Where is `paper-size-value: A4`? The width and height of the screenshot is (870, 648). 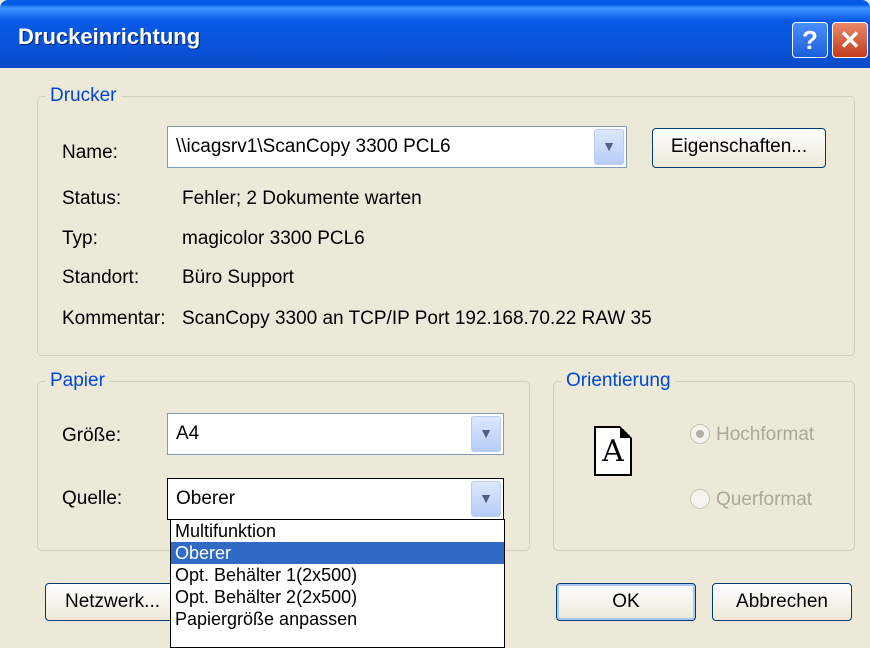
paper-size-value: A4 is located at coordinates (188, 433).